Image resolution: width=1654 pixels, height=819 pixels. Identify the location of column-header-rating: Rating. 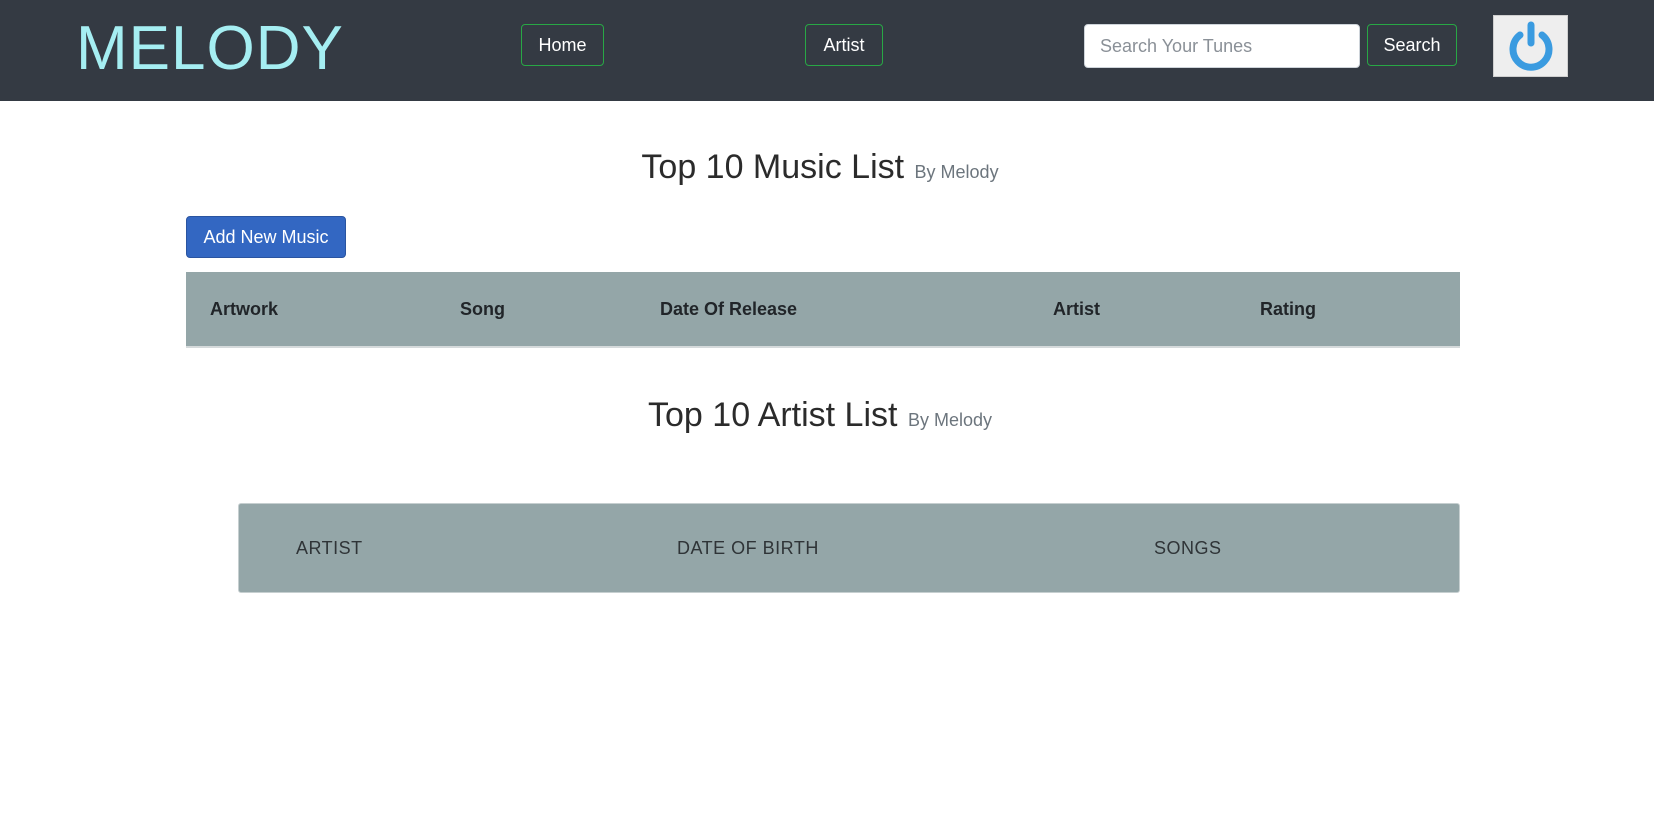
(1288, 309).